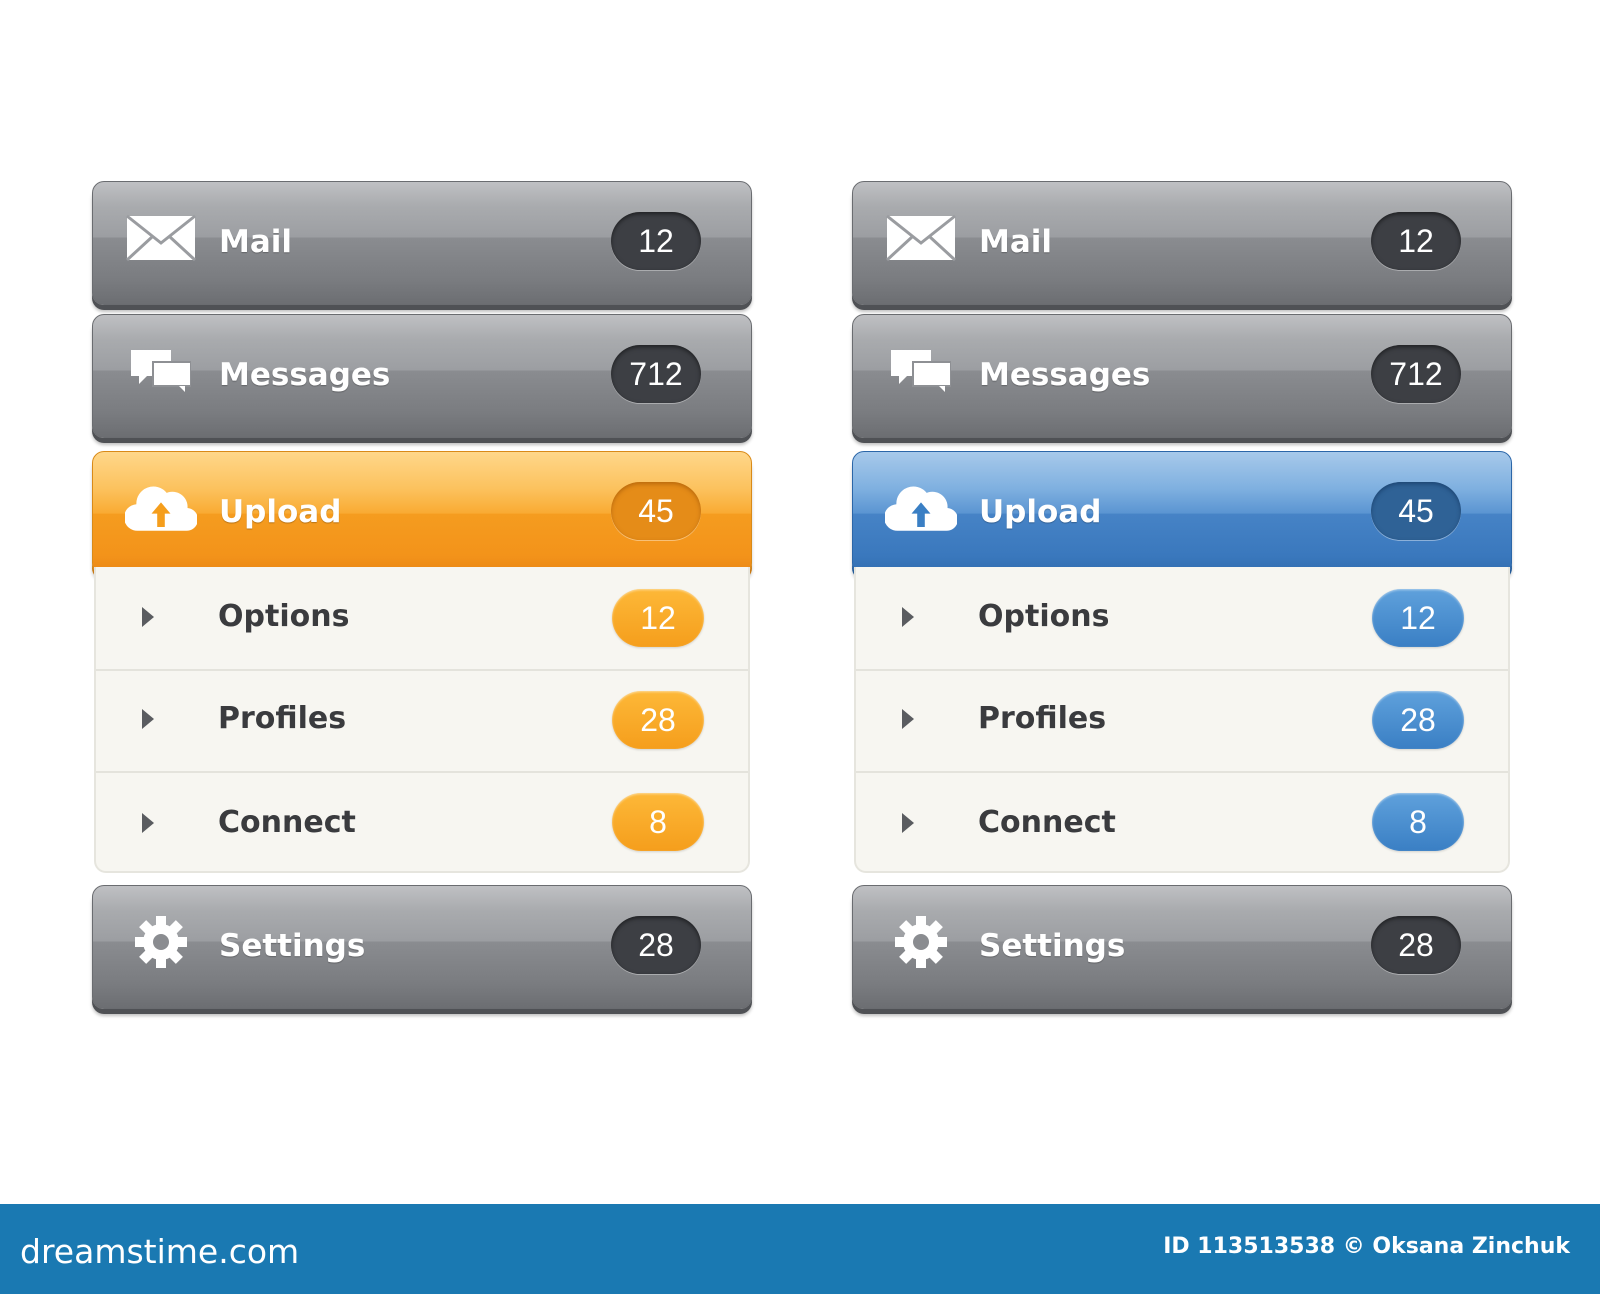 The height and width of the screenshot is (1294, 1600). I want to click on brand-logo: dreamstime.com, so click(160, 1251).